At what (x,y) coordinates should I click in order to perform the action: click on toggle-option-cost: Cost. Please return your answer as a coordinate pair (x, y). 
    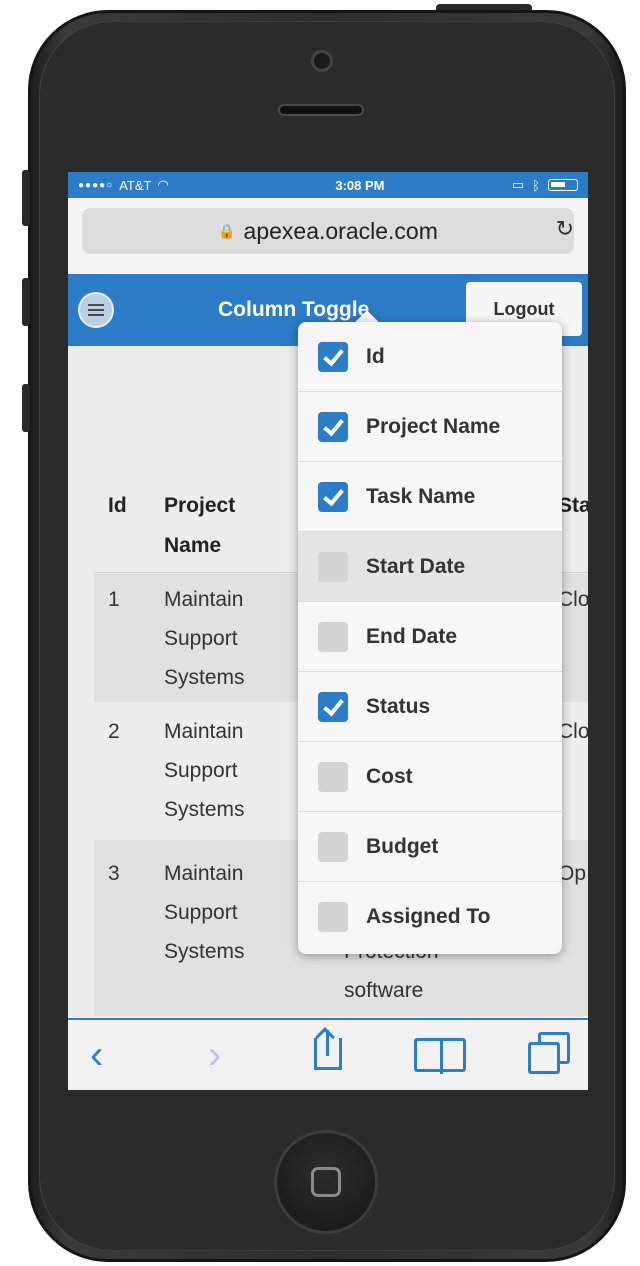
    Looking at the image, I should click on (430, 777).